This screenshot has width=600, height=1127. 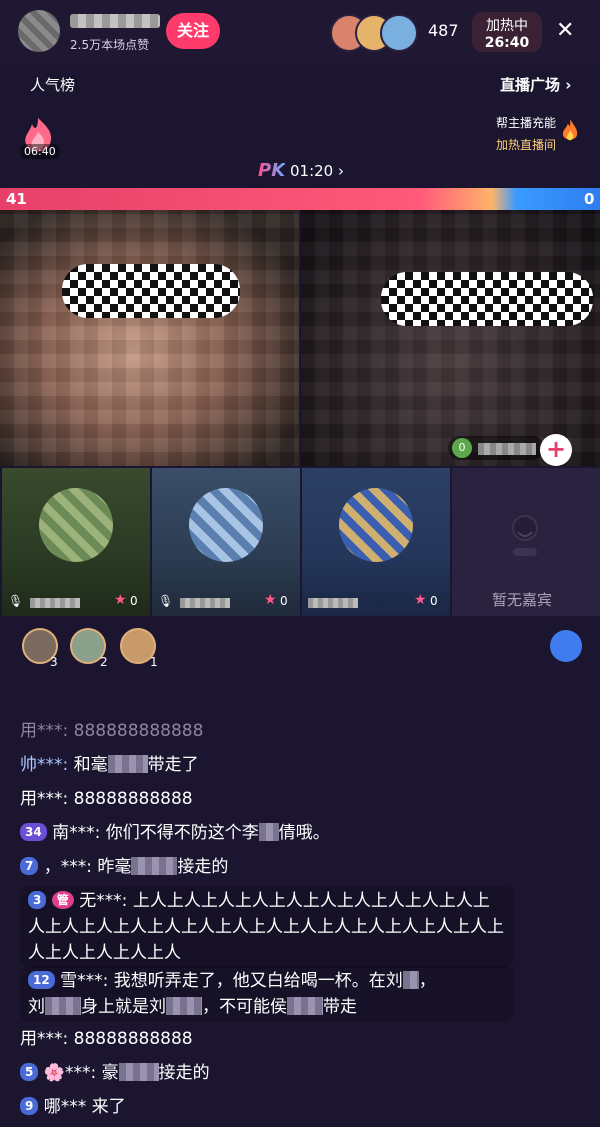 I want to click on chat-text: 888888888888, so click(x=138, y=731).